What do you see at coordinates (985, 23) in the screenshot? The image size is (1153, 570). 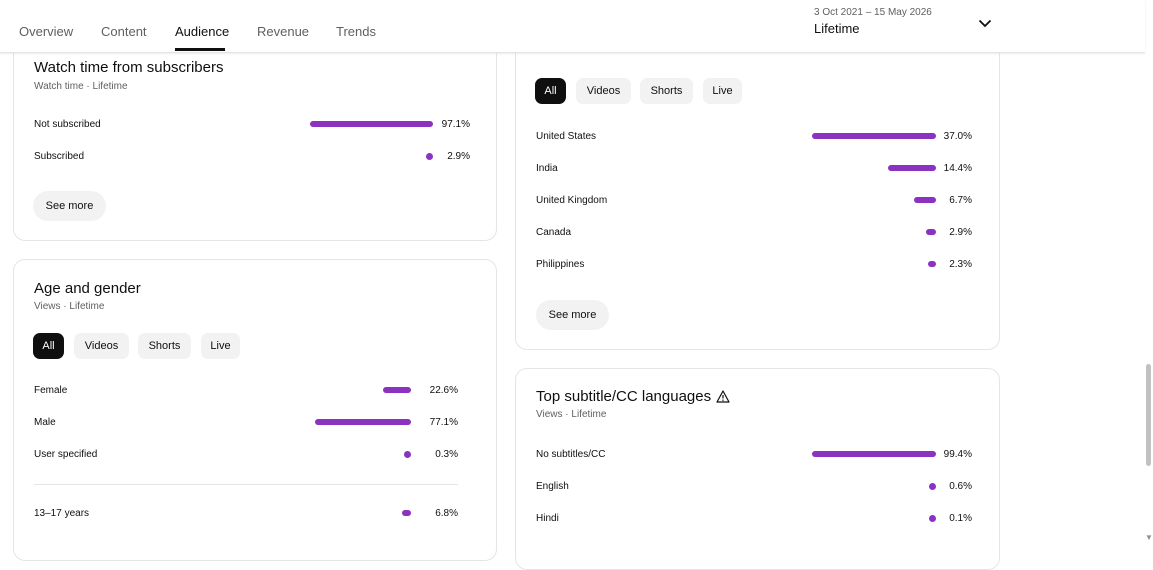 I see `chevron-down-icon` at bounding box center [985, 23].